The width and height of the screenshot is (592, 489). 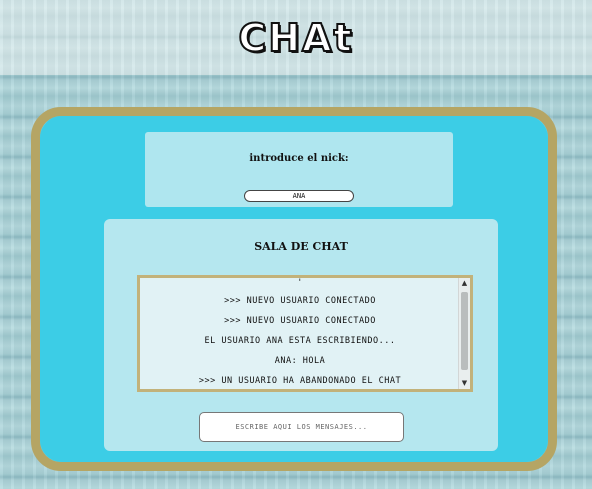 I want to click on chat-room-title: SALA DE CHAT, so click(x=301, y=246).